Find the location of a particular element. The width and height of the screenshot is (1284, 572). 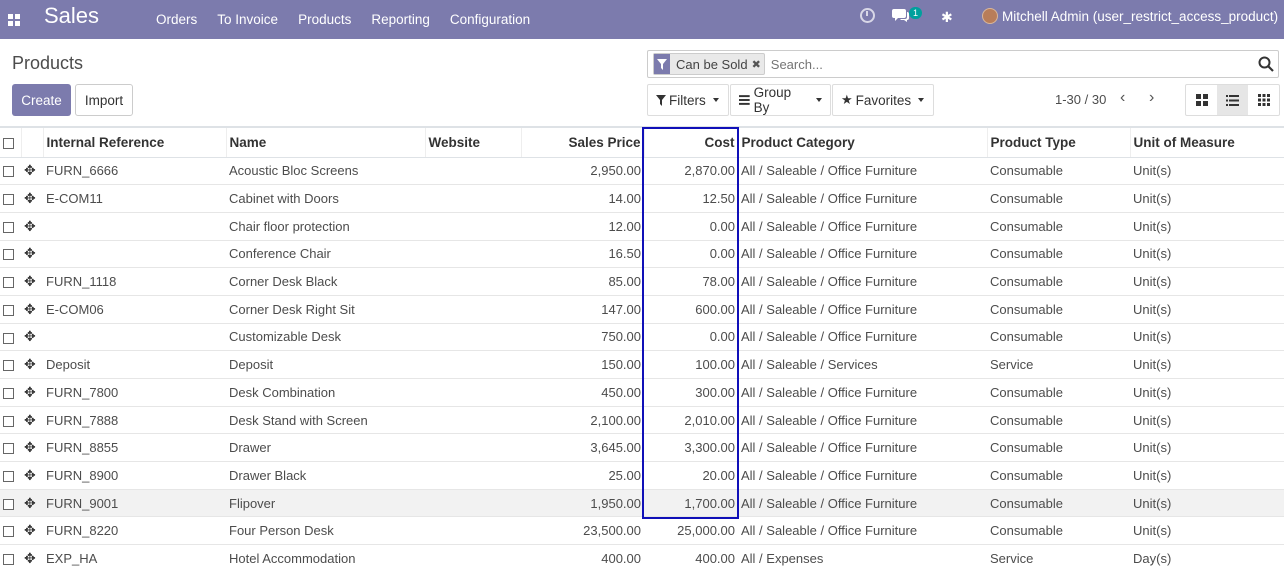

cost-cell: 300.00 is located at coordinates (691, 392).